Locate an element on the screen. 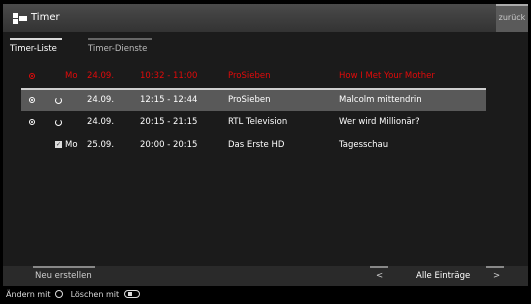  key-hint: Ändern mit Löschen mit is located at coordinates (73, 294).